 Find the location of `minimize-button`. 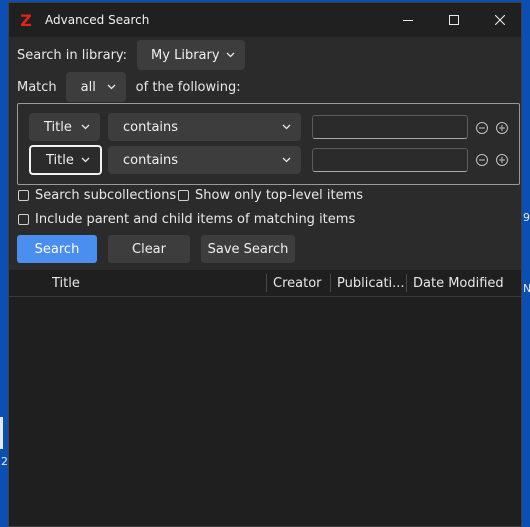

minimize-button is located at coordinates (408, 20).